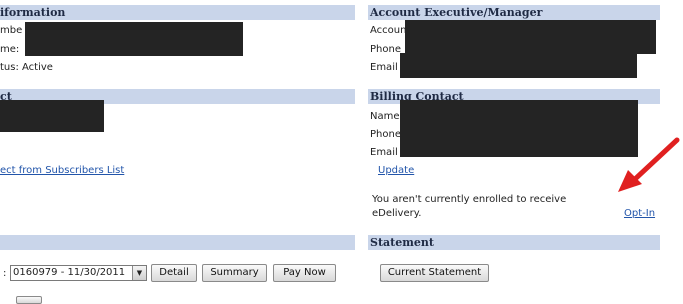  Describe the element at coordinates (5, 273) in the screenshot. I see `invoice-prefix: :` at that location.